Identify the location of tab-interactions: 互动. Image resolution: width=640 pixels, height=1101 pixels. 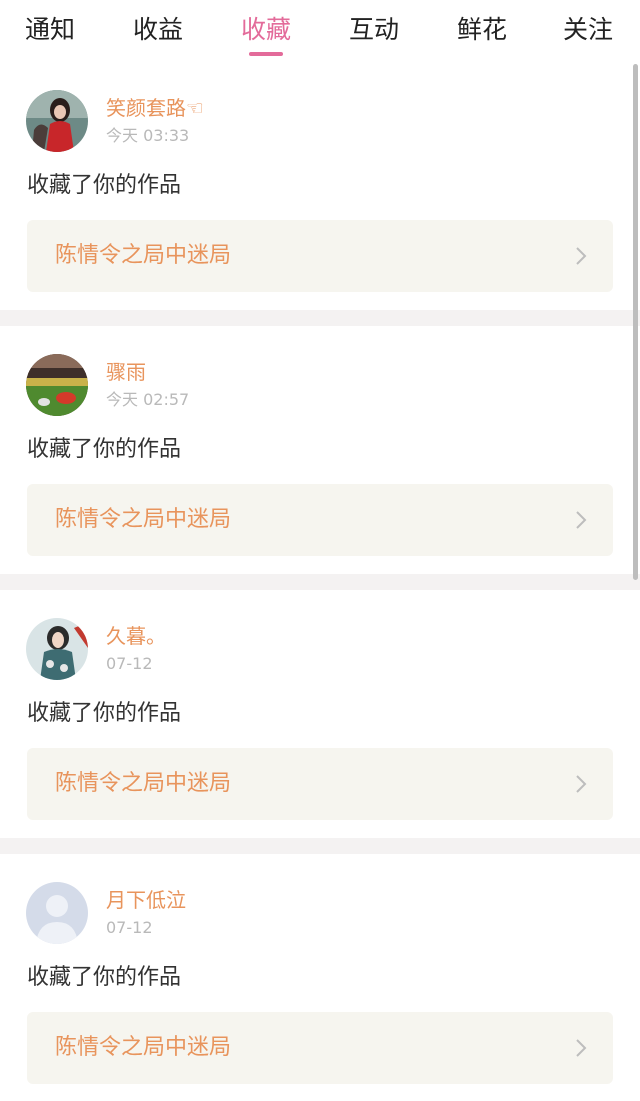
(374, 30).